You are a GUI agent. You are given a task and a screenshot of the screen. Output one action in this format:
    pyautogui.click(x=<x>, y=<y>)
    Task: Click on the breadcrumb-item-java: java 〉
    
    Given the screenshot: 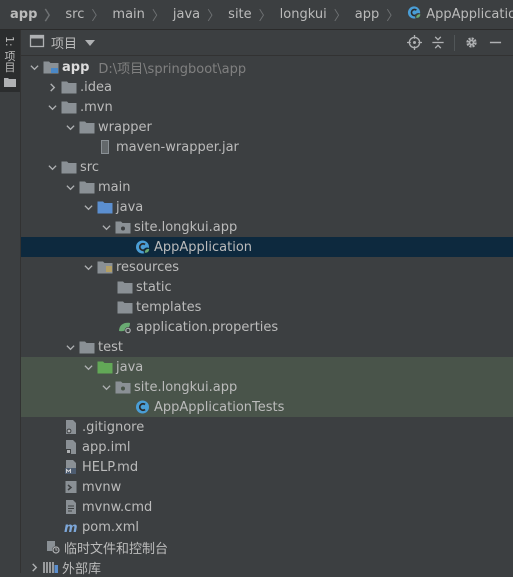 What is the action you would take?
    pyautogui.click(x=192, y=14)
    